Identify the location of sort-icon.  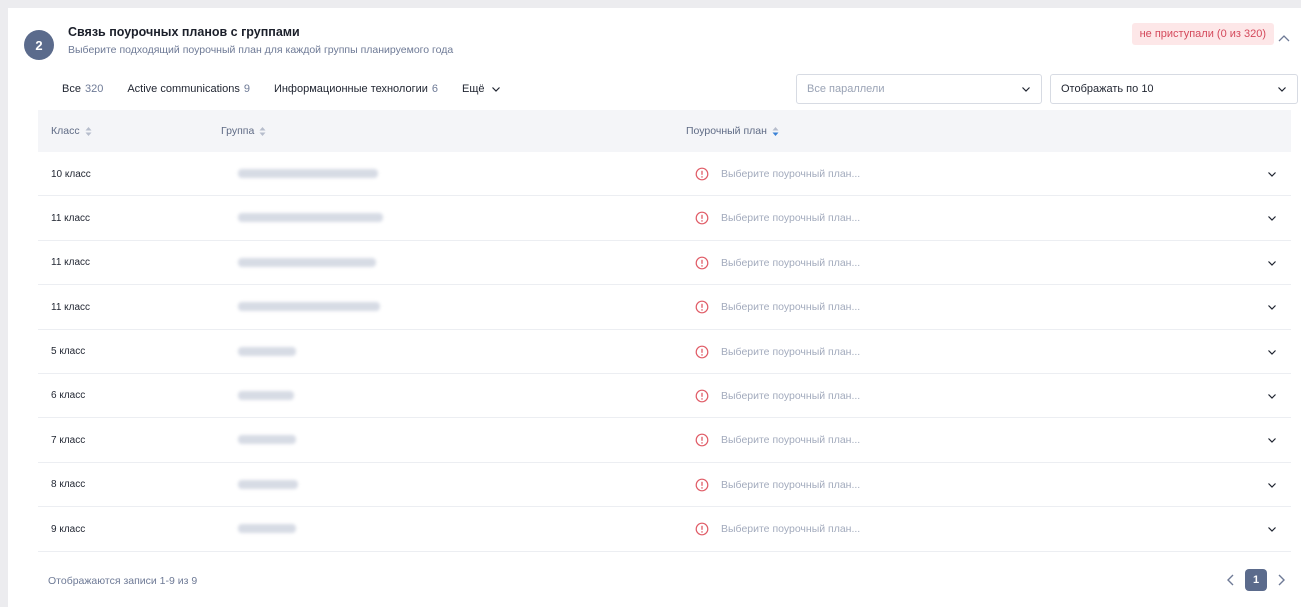
(88, 131).